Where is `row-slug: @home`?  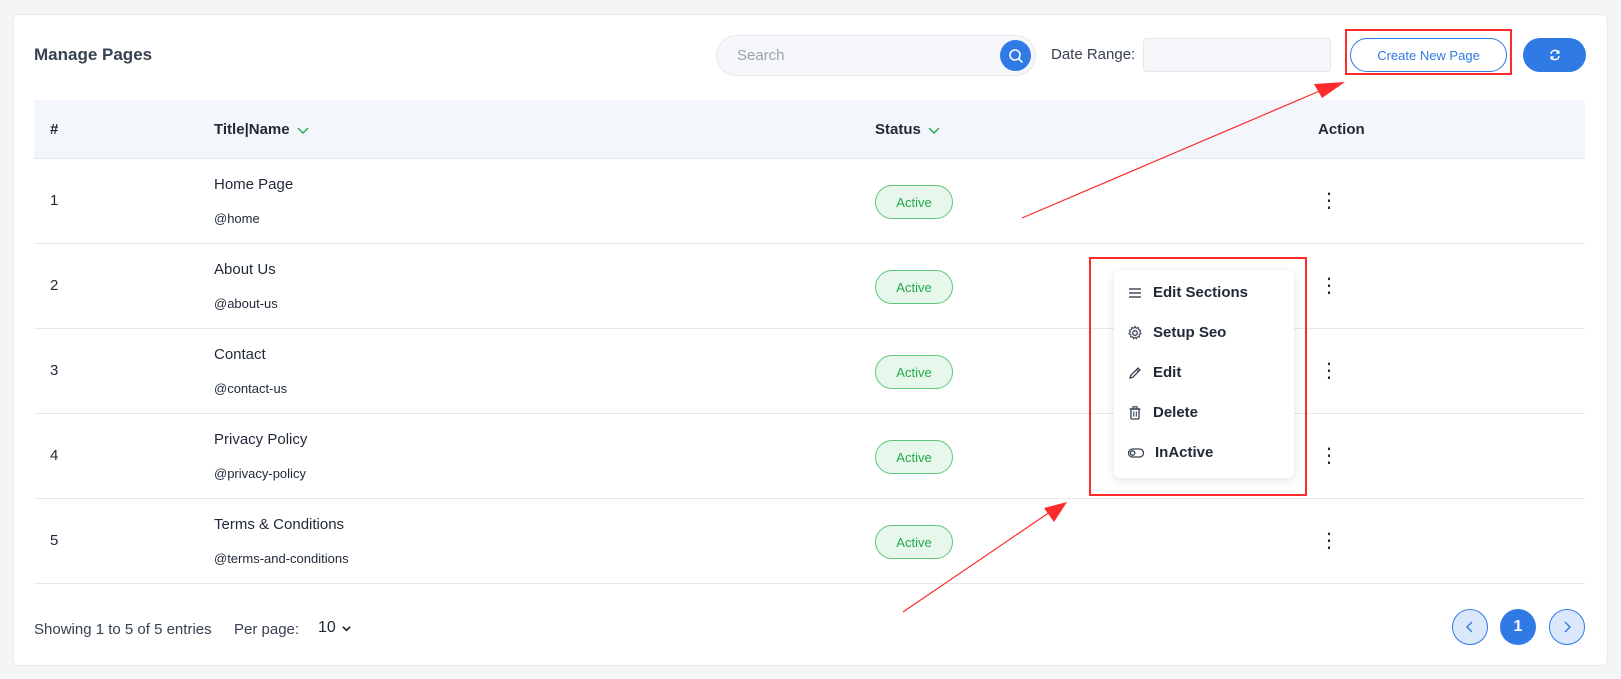 row-slug: @home is located at coordinates (237, 218).